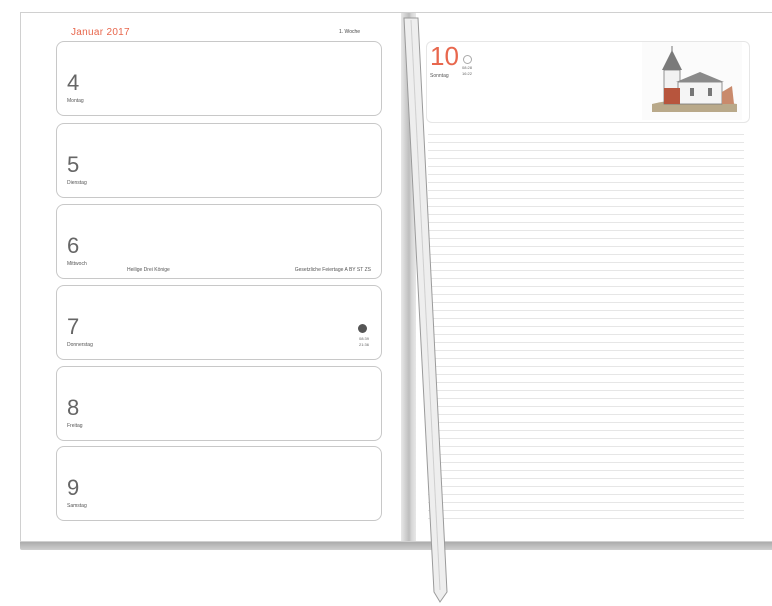 The width and height of the screenshot is (772, 606). I want to click on day-box-4: 4 Montag, so click(219, 78).